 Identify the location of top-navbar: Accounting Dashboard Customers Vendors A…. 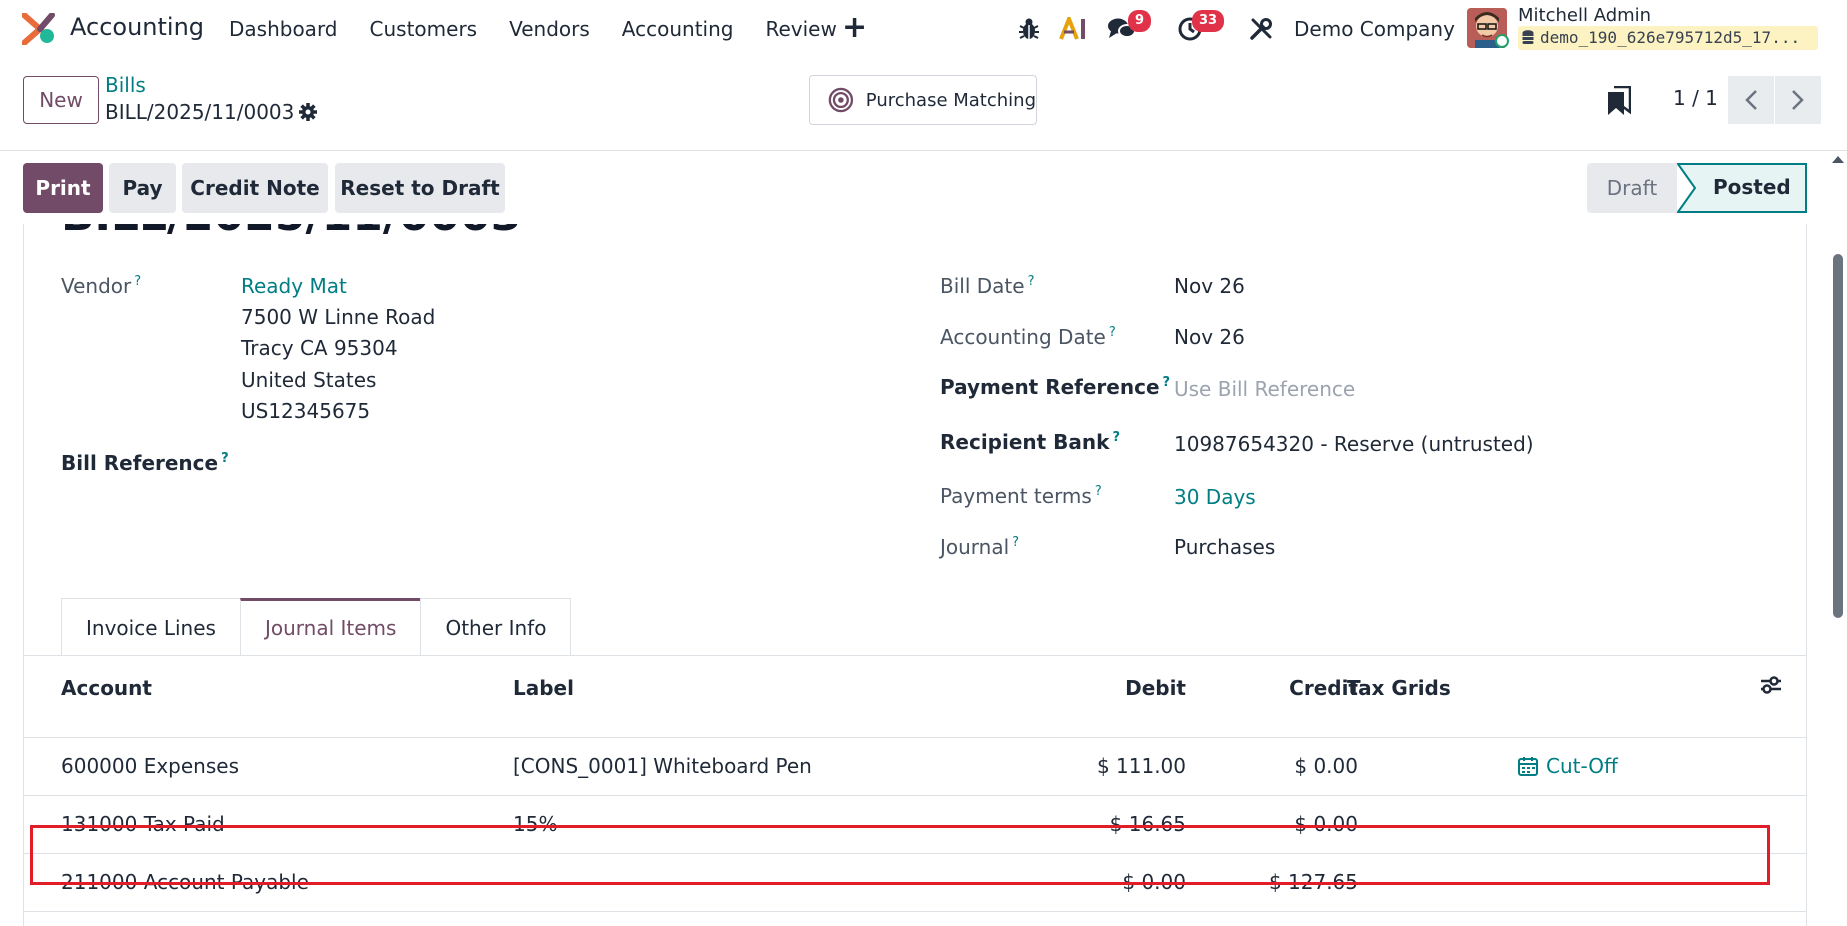
(923, 29).